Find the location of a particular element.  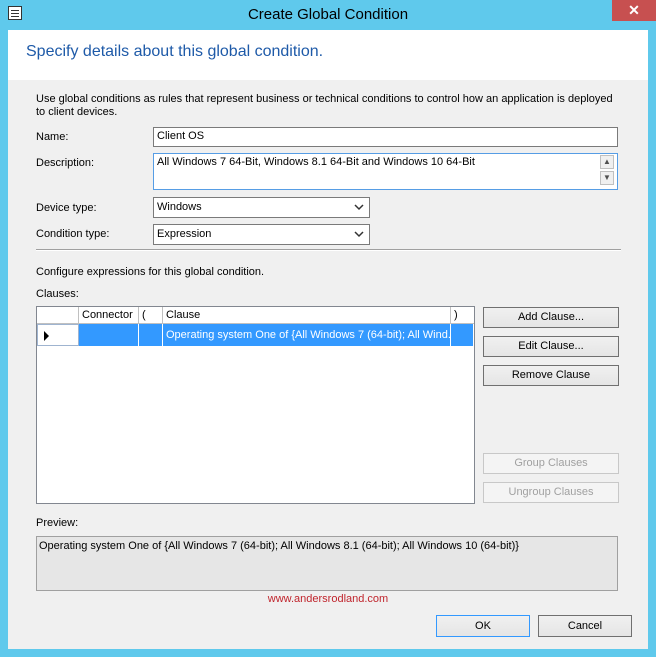

section-divider is located at coordinates (328, 250).